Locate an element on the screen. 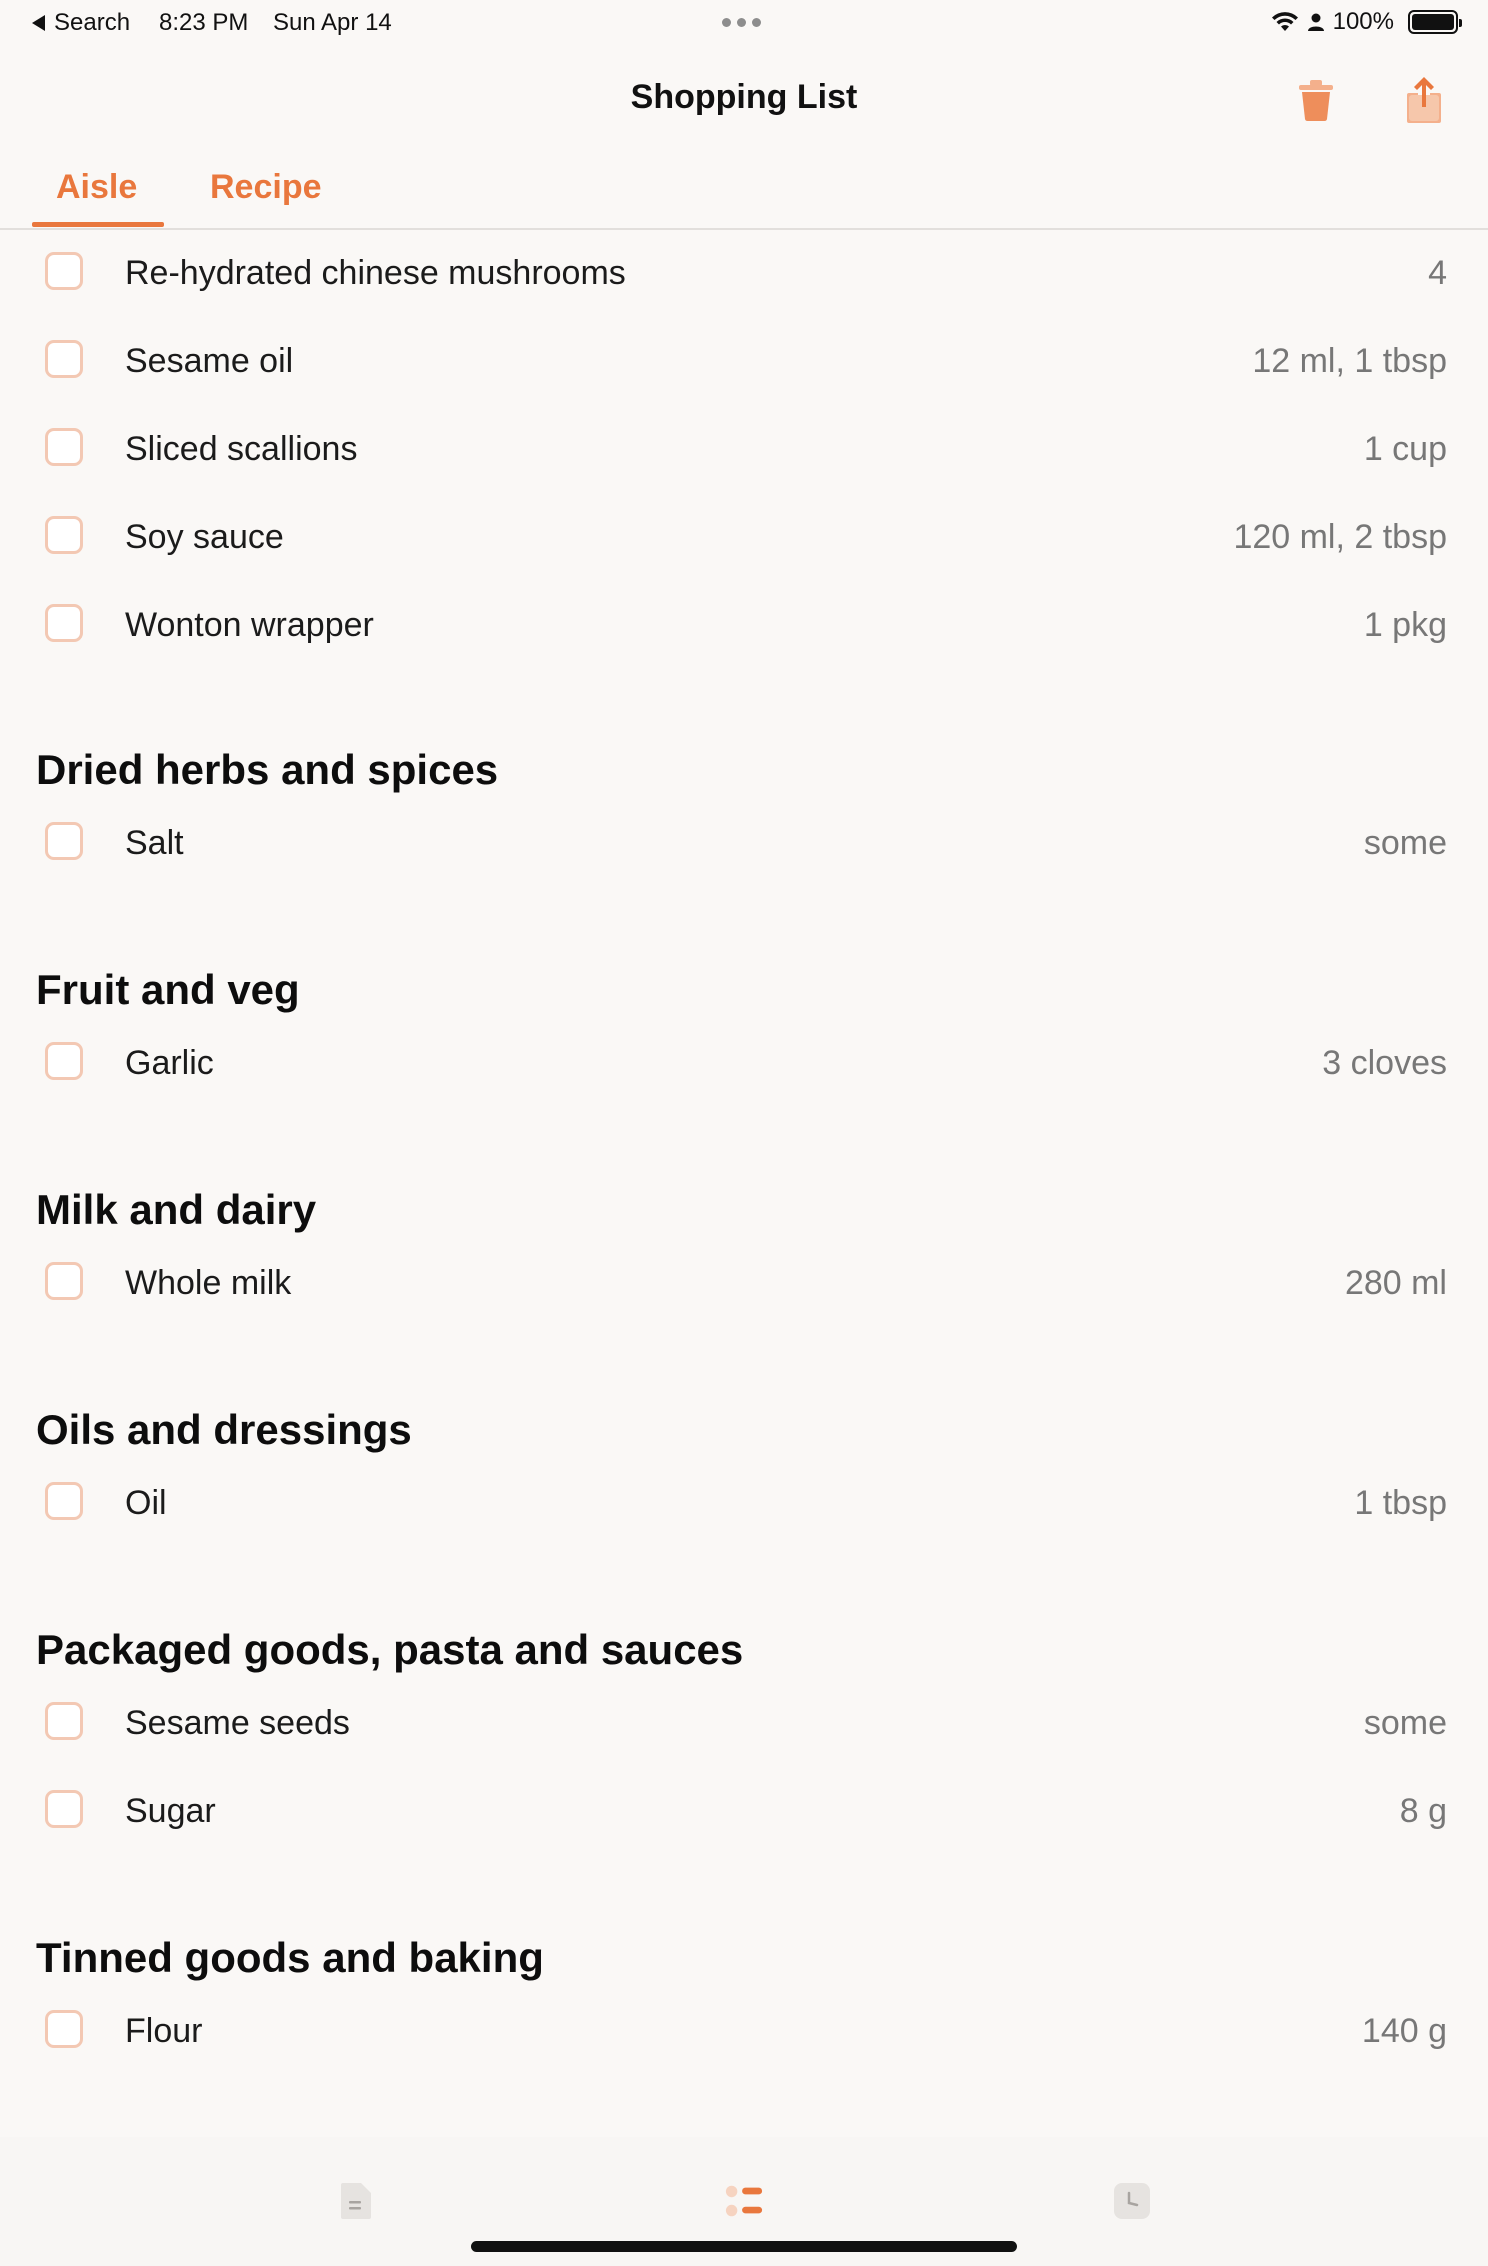 The height and width of the screenshot is (2266, 1488). section-title: Dried herbs and spices is located at coordinates (267, 769).